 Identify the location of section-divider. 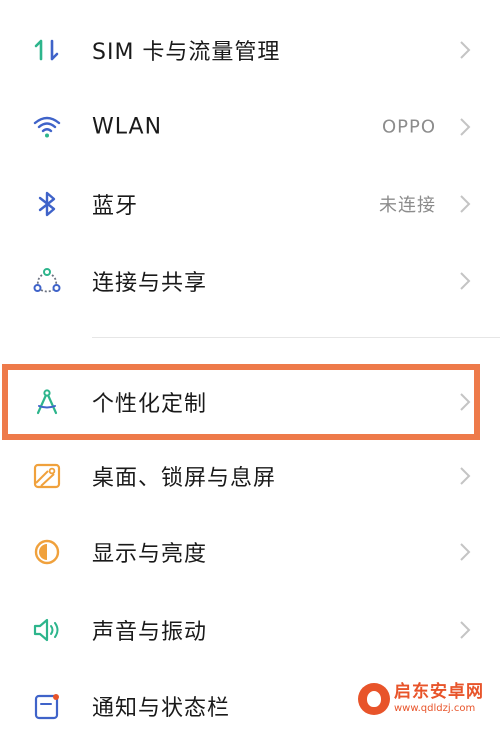
(296, 337).